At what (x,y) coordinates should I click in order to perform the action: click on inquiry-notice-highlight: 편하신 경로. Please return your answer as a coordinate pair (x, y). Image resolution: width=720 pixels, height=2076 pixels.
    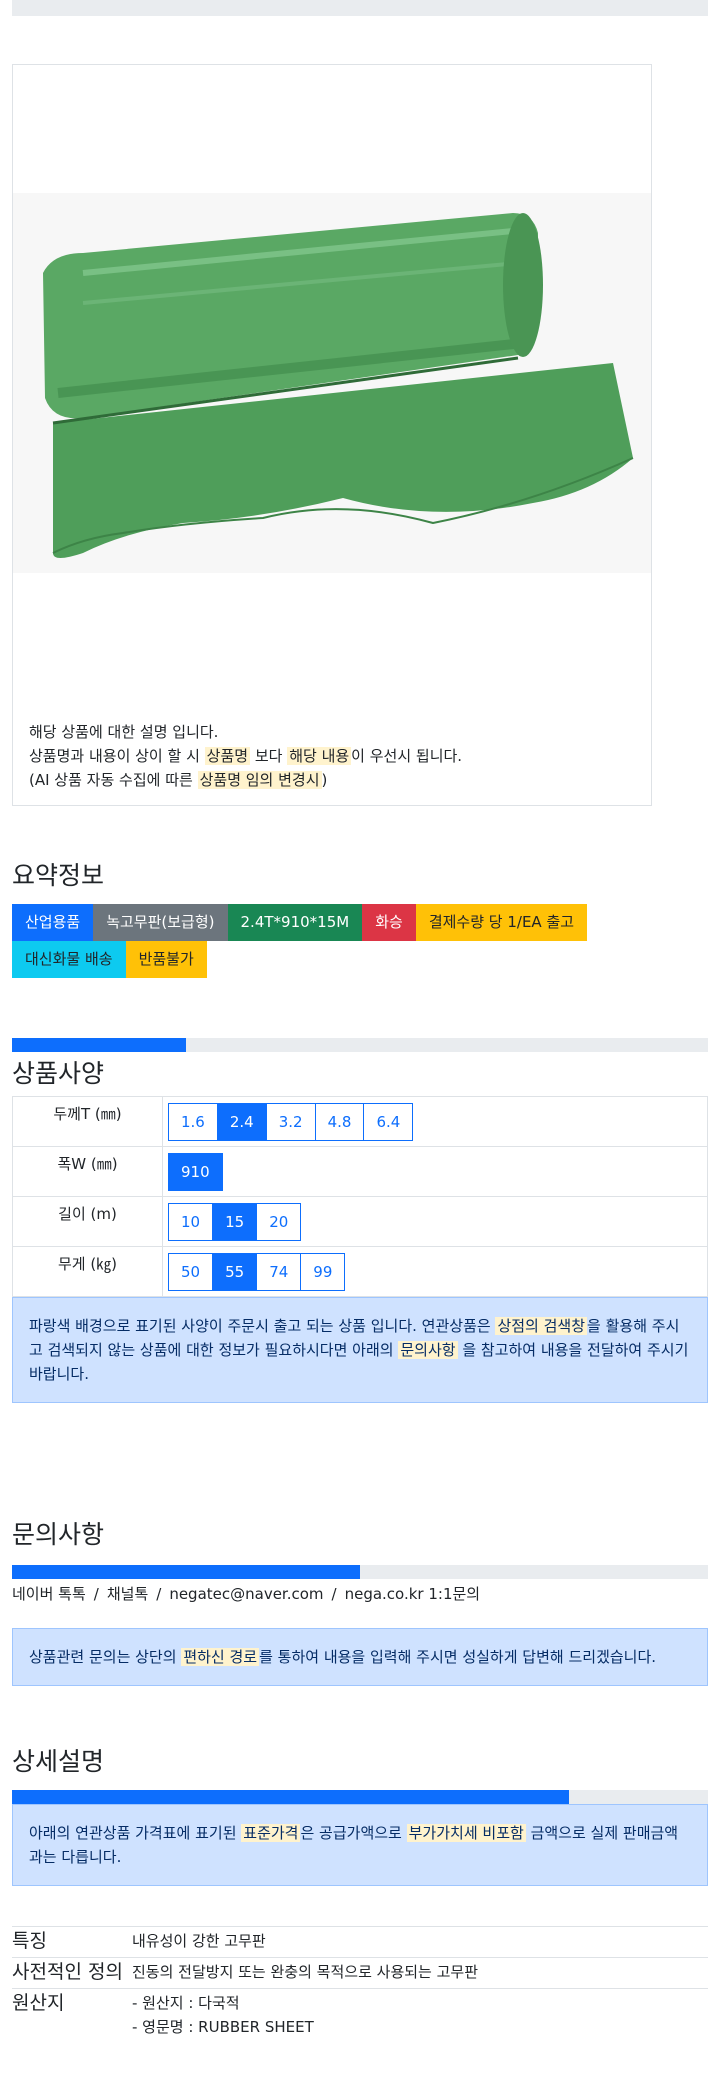
    Looking at the image, I should click on (220, 1657).